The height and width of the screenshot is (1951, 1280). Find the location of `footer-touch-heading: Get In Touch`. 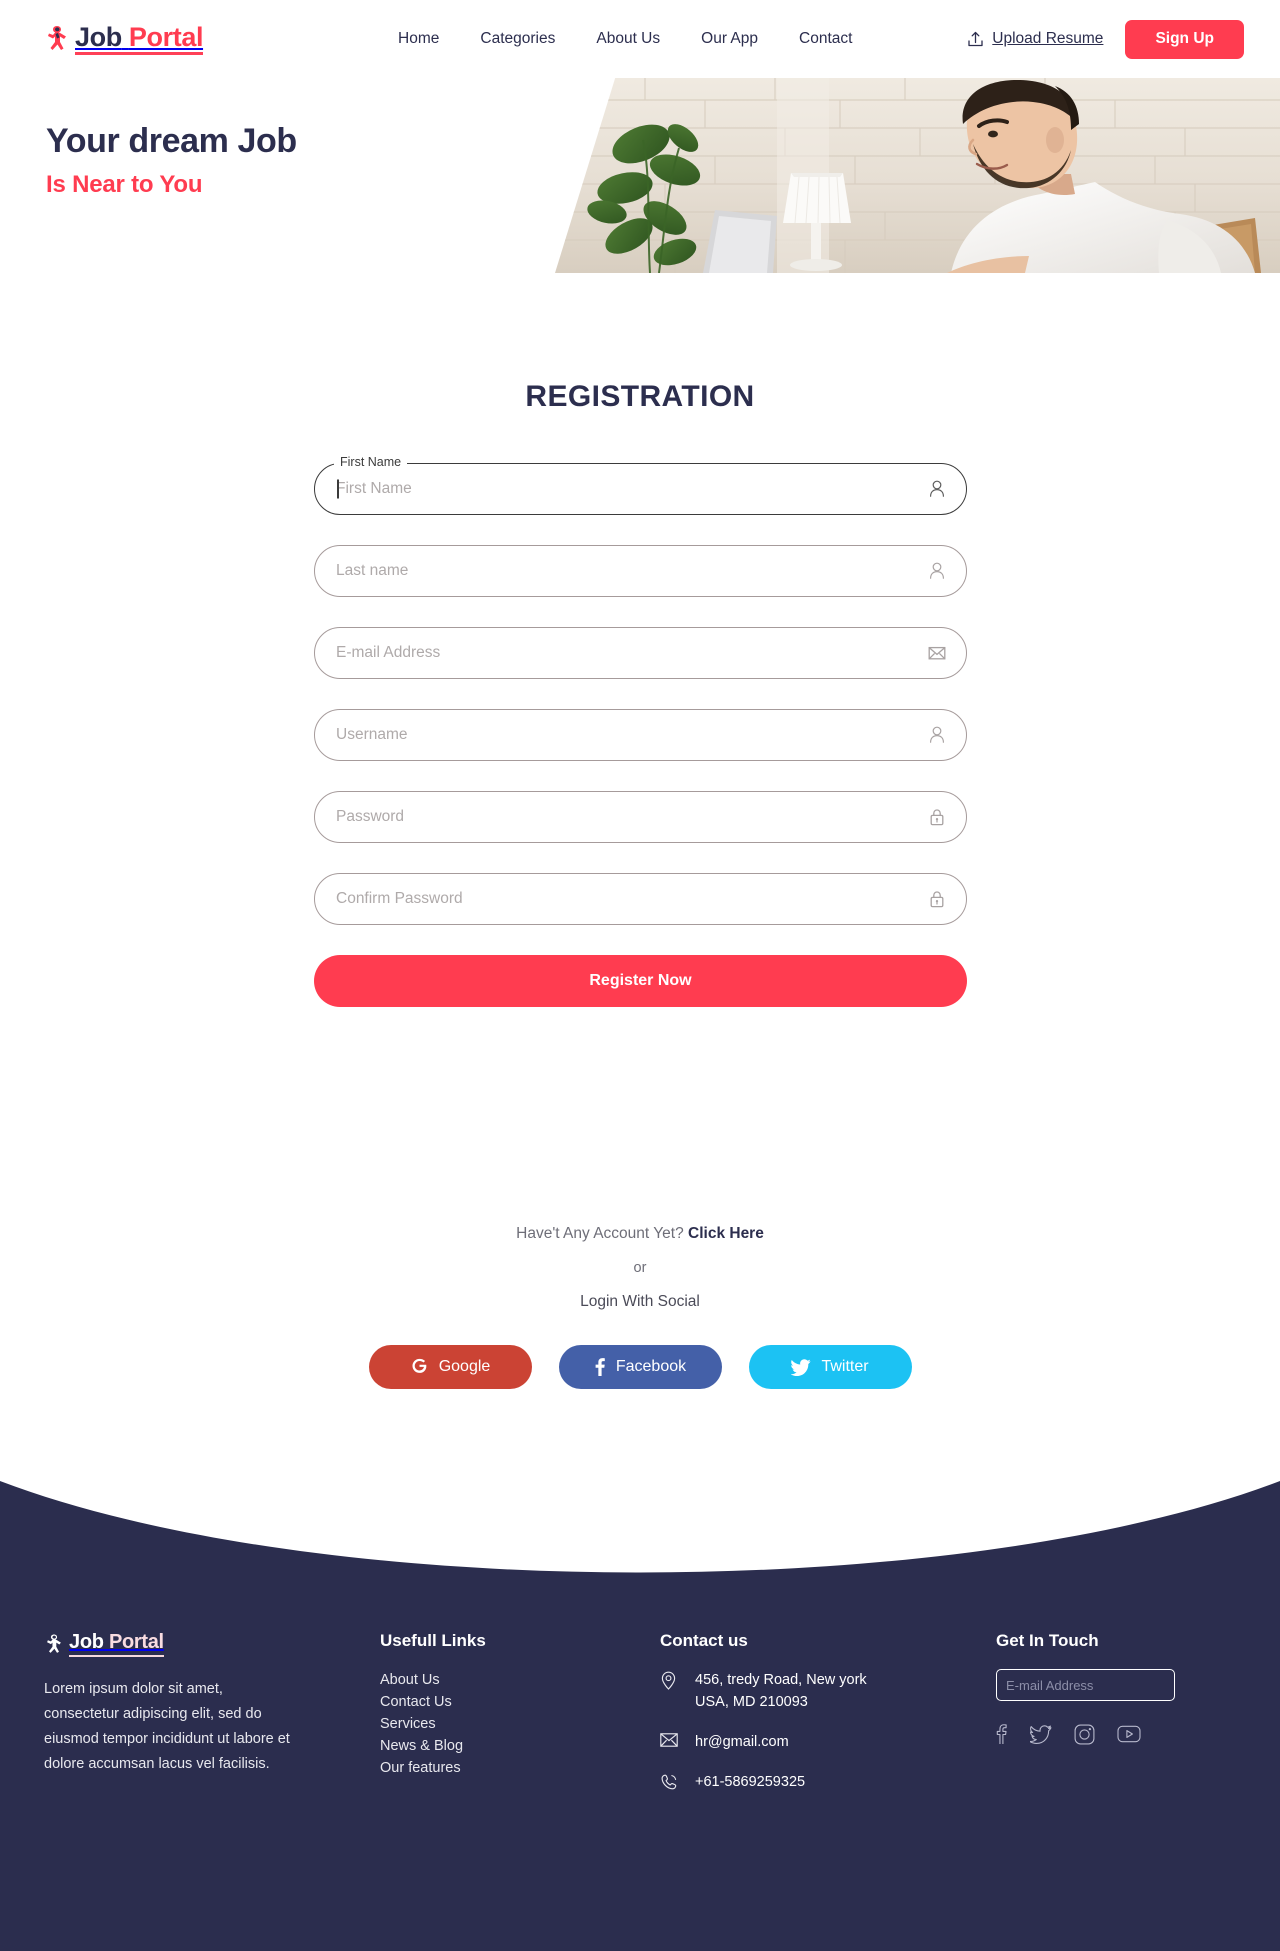

footer-touch-heading: Get In Touch is located at coordinates (1047, 1640).